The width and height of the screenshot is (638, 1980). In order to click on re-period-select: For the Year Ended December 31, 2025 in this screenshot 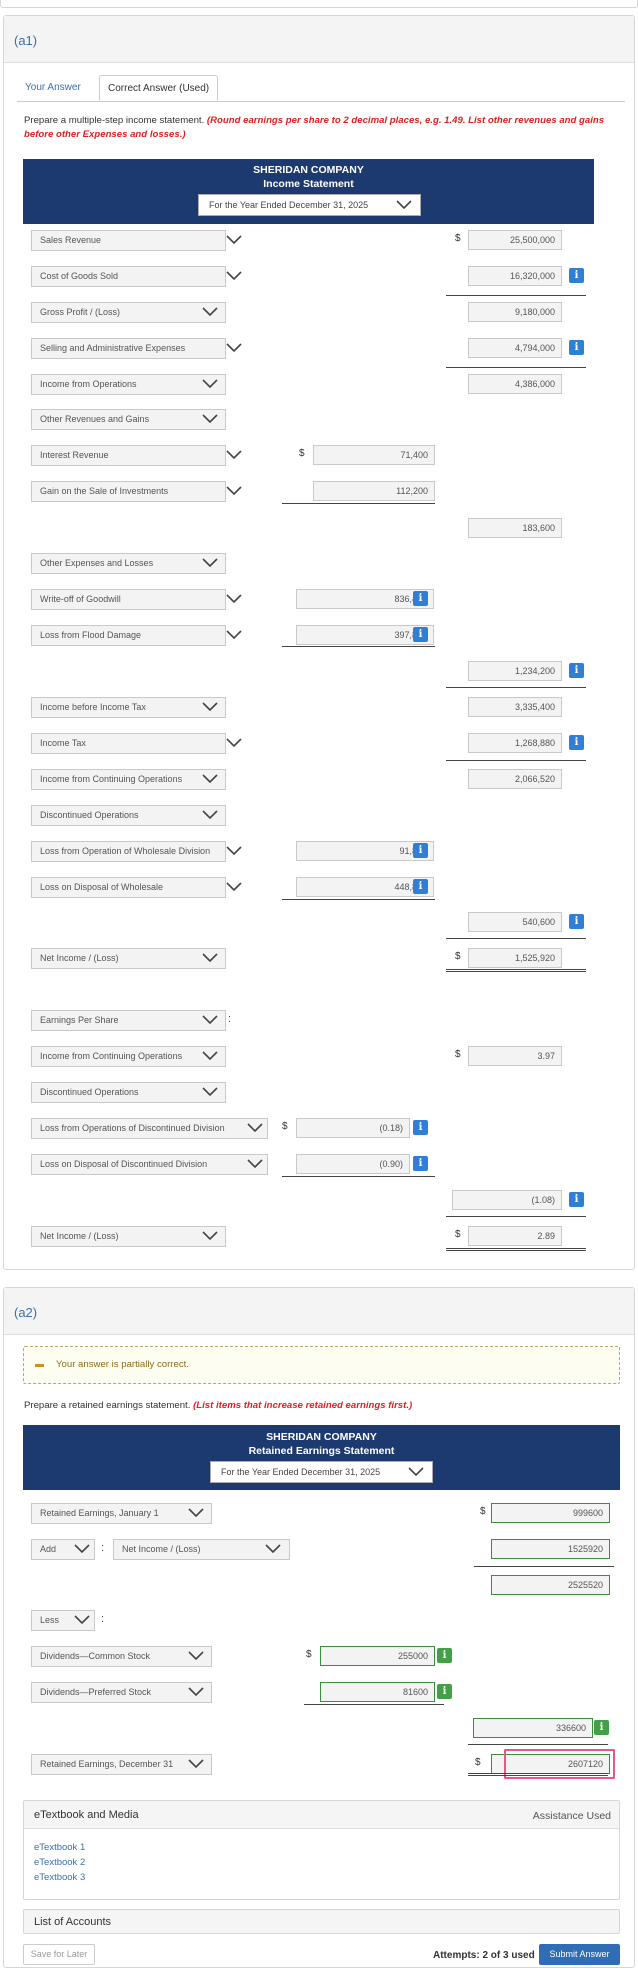, I will do `click(321, 1472)`.